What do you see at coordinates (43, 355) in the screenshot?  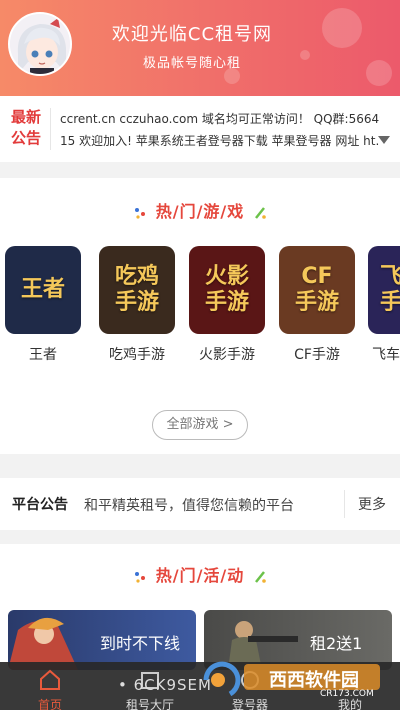 I see `game-label: 王者` at bounding box center [43, 355].